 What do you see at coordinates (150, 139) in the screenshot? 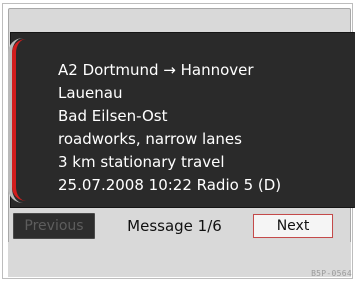
I see `traffic-event: roadworks, narrow lanes` at bounding box center [150, 139].